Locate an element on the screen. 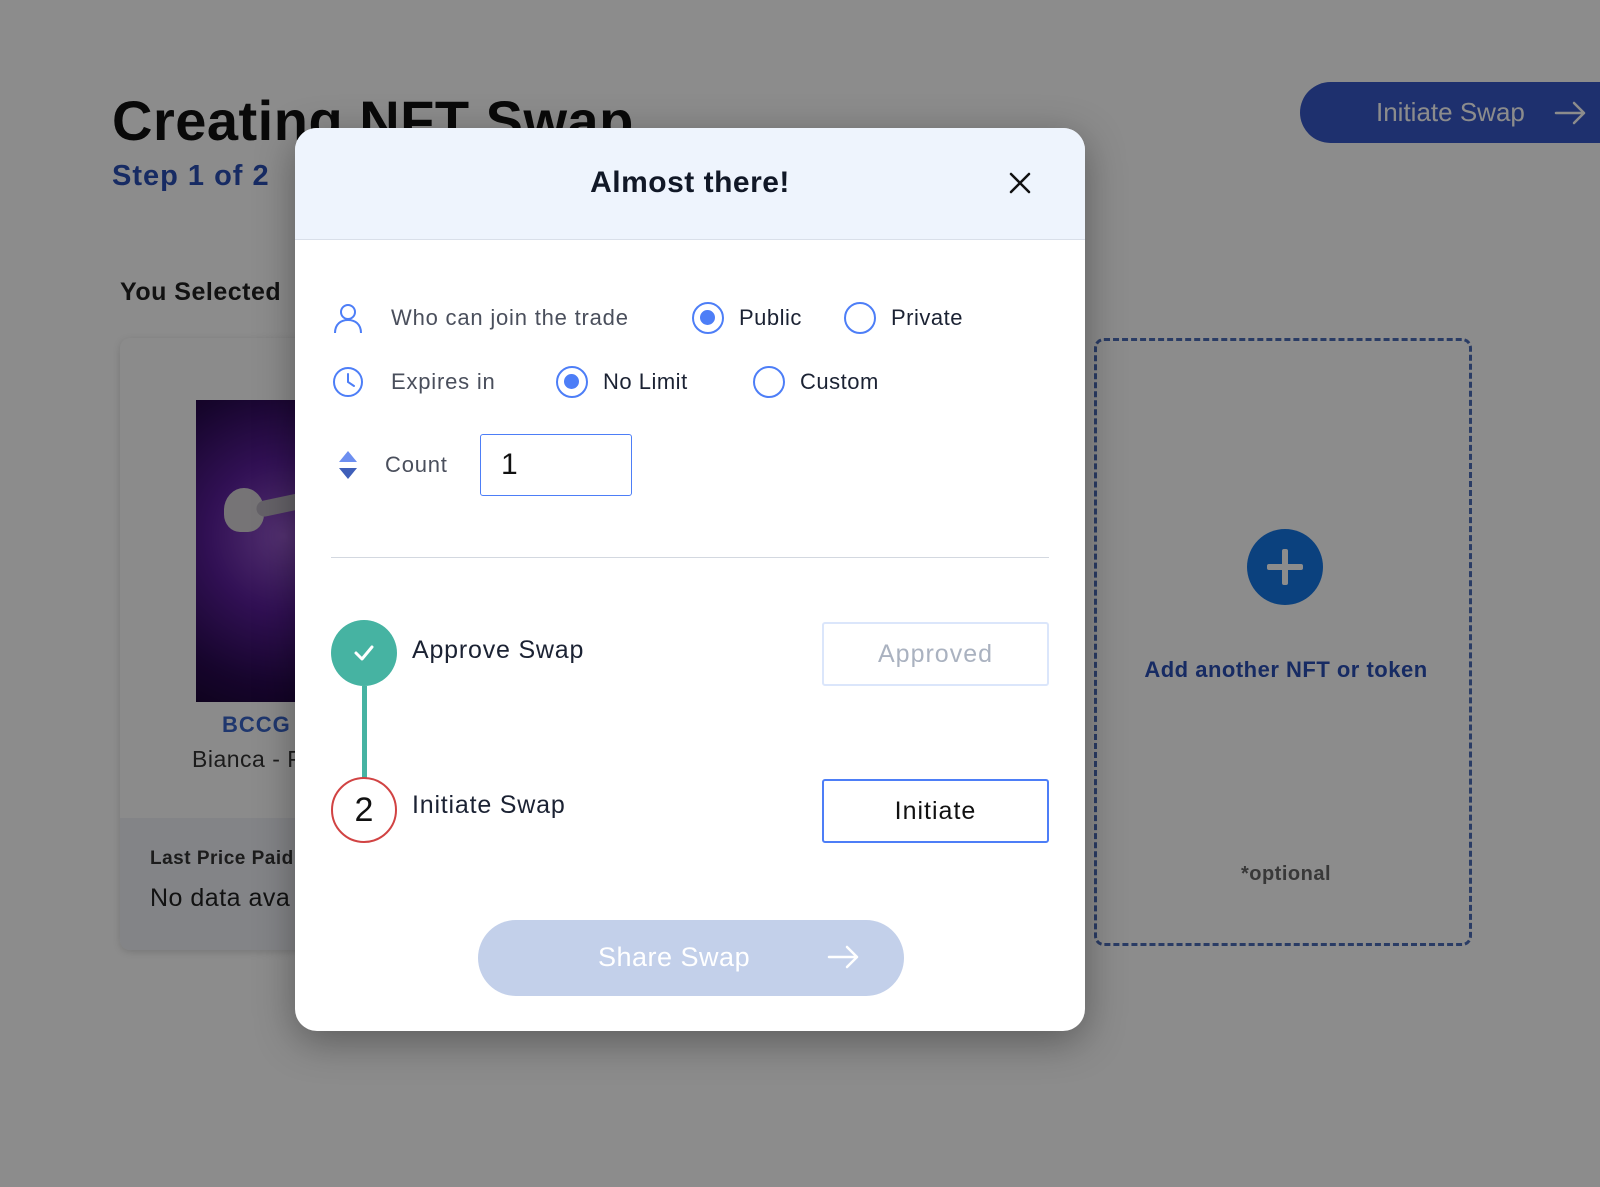  who-can-join-row: Who can join the trade is located at coordinates (480, 318).